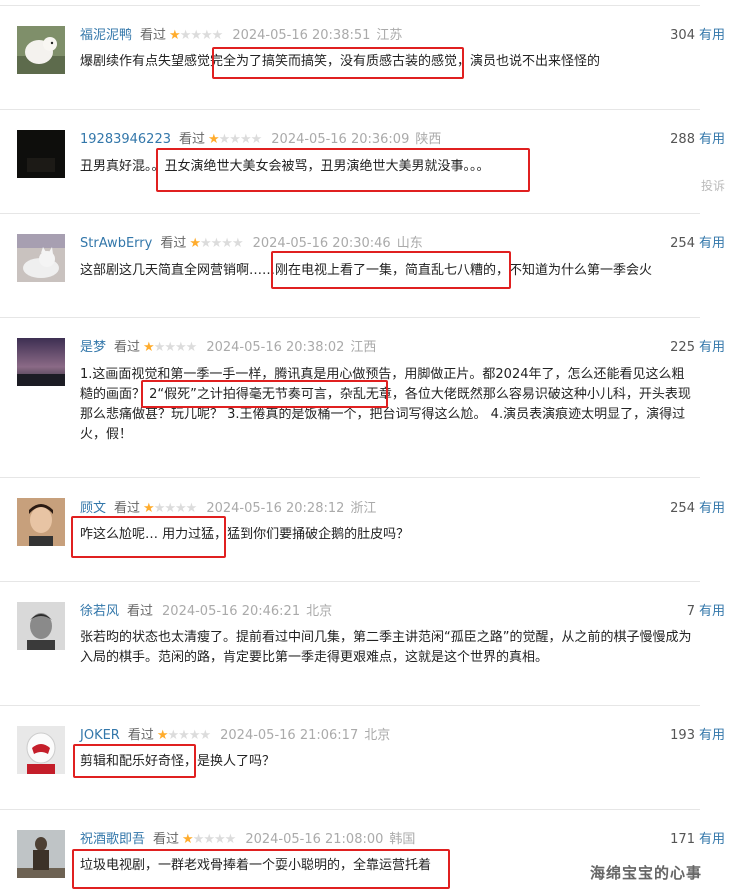 The width and height of the screenshot is (735, 892). I want to click on review-meta: 福泥泥鸭 看过 ★★★★★ 2024-05-16 20:38:51 江苏, so click(241, 36).